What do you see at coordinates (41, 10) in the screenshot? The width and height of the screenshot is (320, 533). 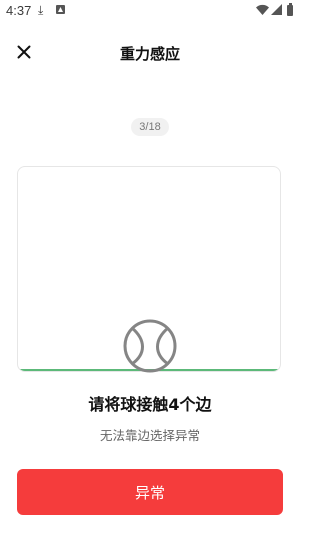 I see `download-icon: ⤓` at bounding box center [41, 10].